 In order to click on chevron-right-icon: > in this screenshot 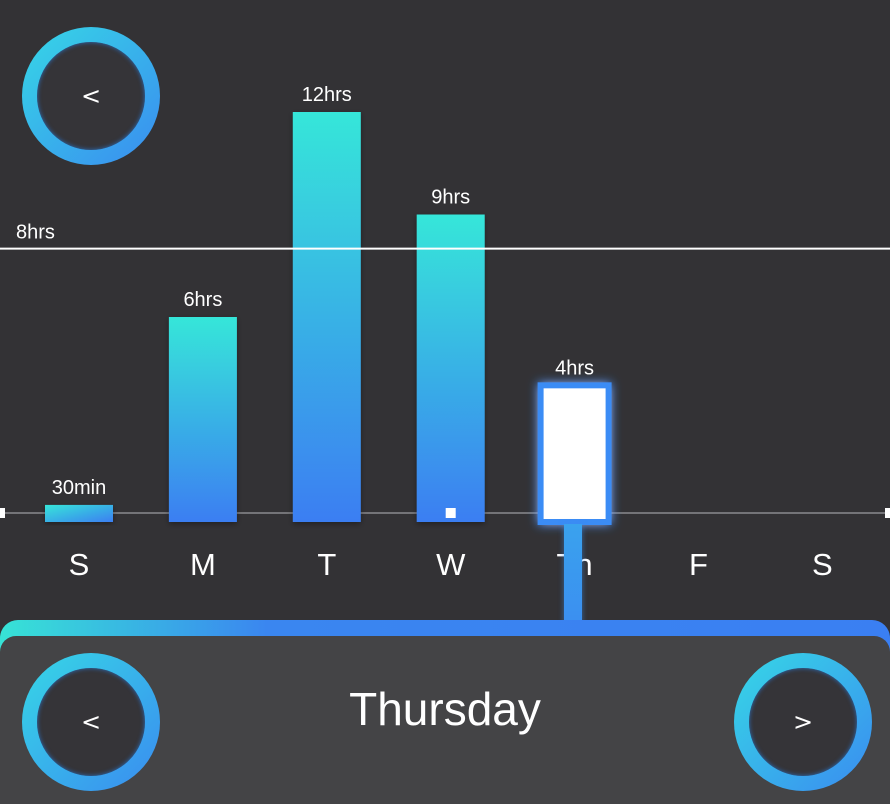, I will do `click(803, 722)`.